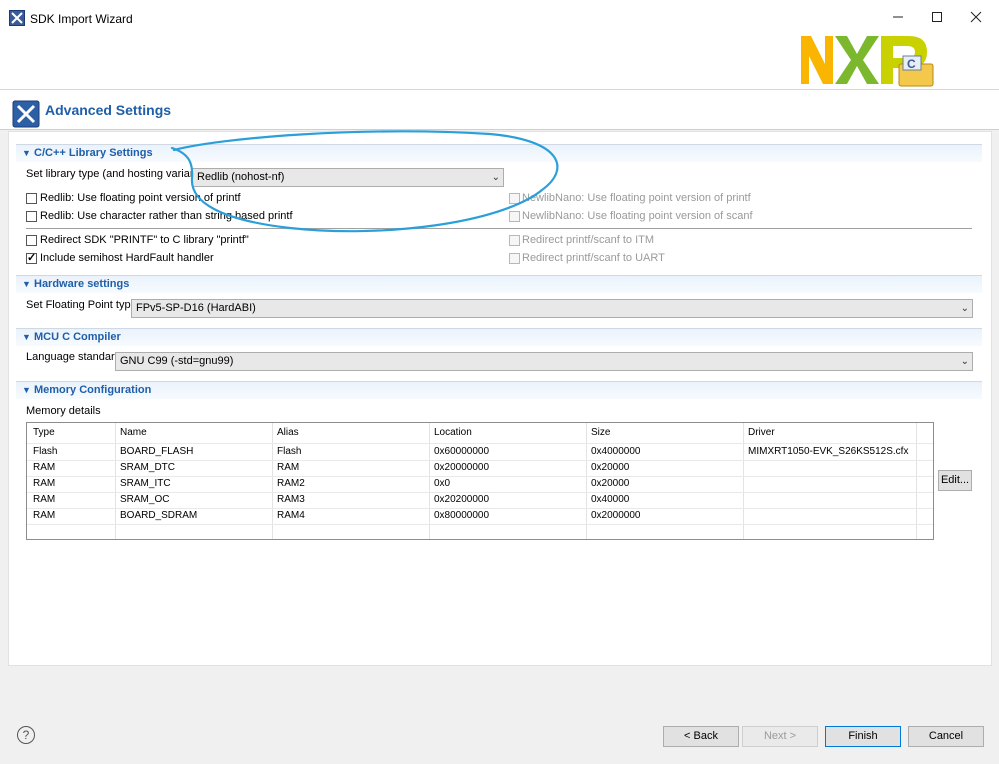 The image size is (999, 764). Describe the element at coordinates (77, 337) in the screenshot. I see `section-title: MCU C Compiler` at that location.